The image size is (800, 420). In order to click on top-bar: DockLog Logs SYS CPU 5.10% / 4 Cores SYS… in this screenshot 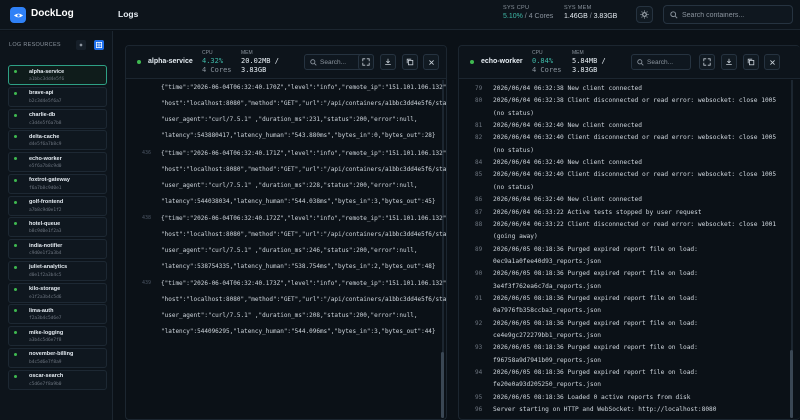, I will do `click(400, 15)`.